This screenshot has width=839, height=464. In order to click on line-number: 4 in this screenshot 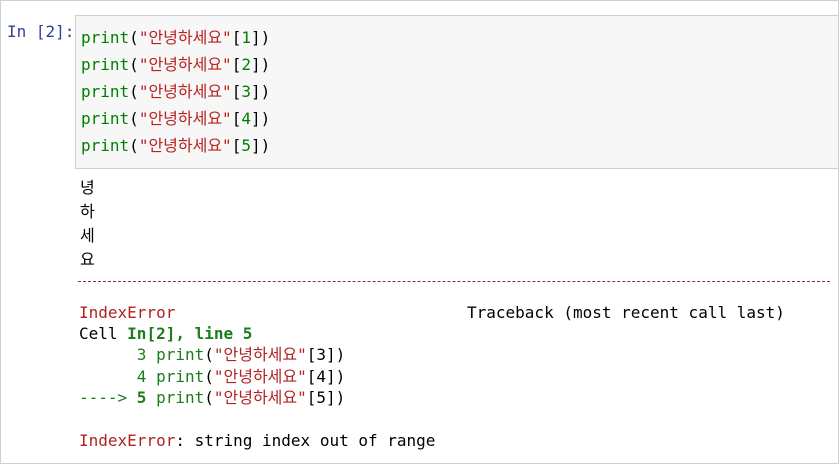, I will do `click(141, 376)`.